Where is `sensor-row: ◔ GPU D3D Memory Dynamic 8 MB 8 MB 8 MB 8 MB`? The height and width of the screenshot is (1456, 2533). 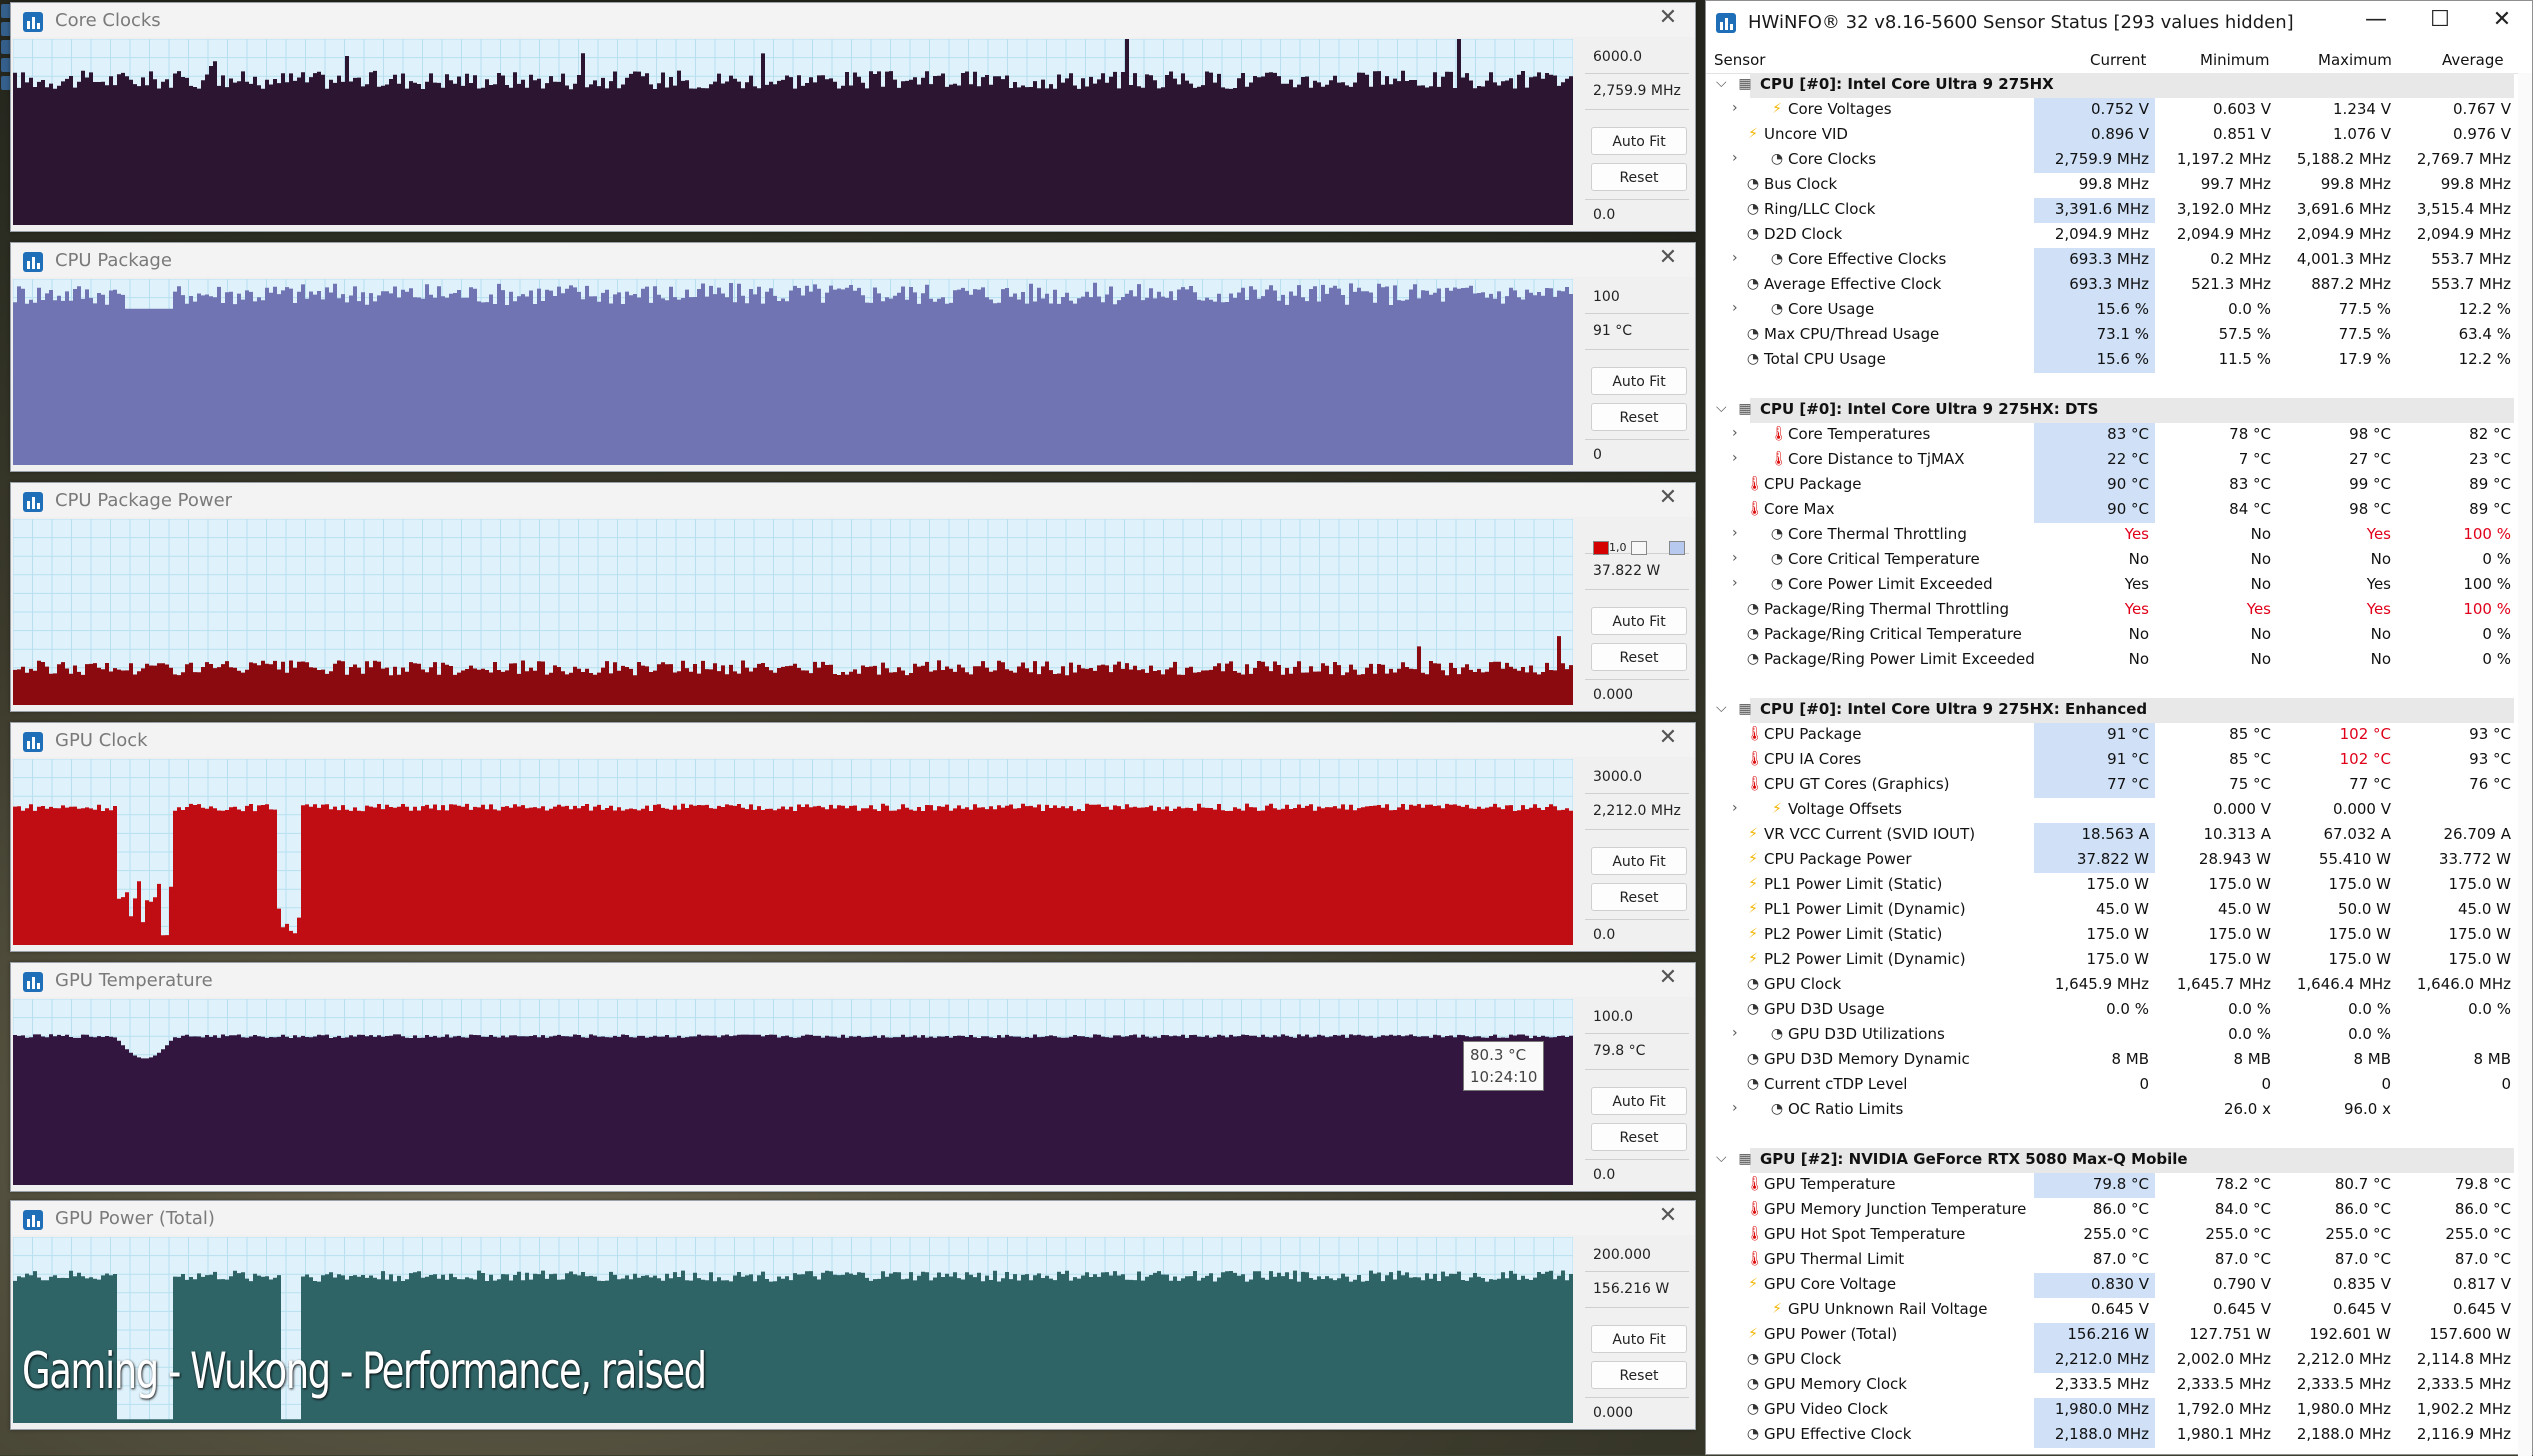
sensor-row: ◔ GPU D3D Memory Dynamic 8 MB 8 MB 8 MB 8 MB is located at coordinates (2119, 1060).